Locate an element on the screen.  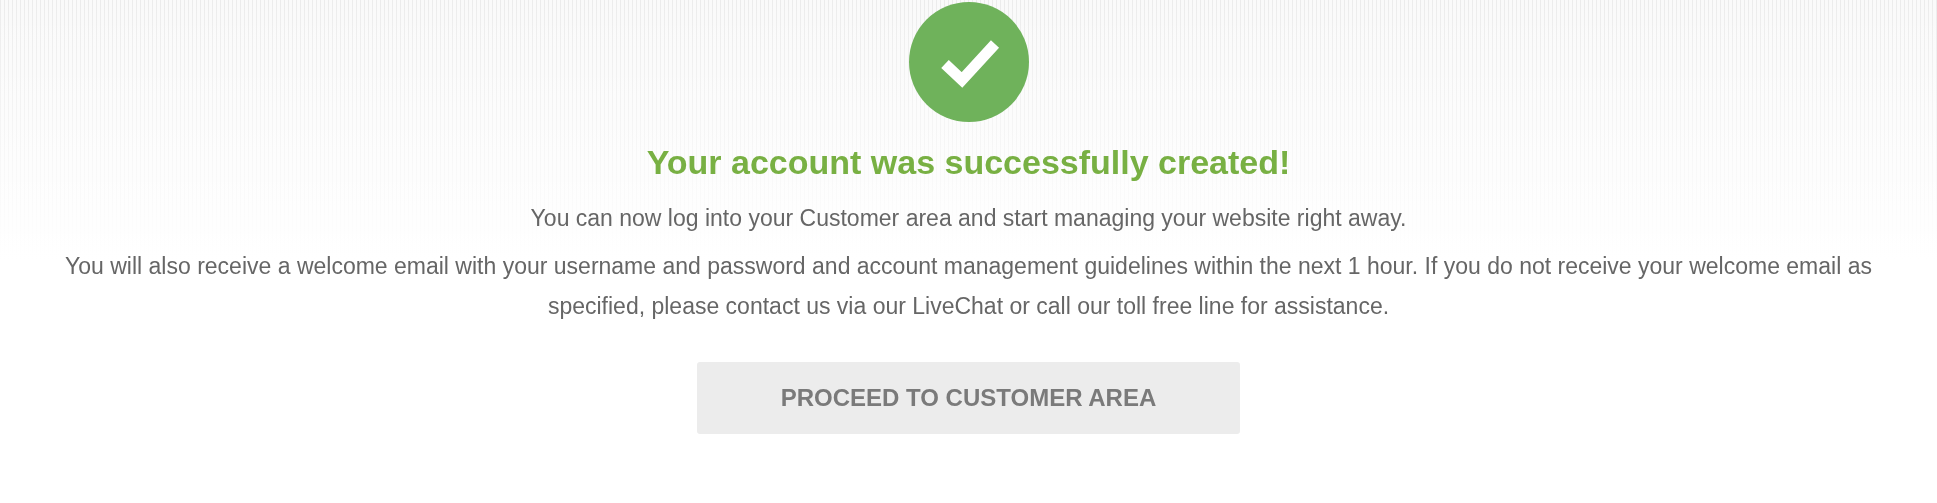
proceed-button: PROCEED TO CUSTOMER AREA is located at coordinates (968, 398).